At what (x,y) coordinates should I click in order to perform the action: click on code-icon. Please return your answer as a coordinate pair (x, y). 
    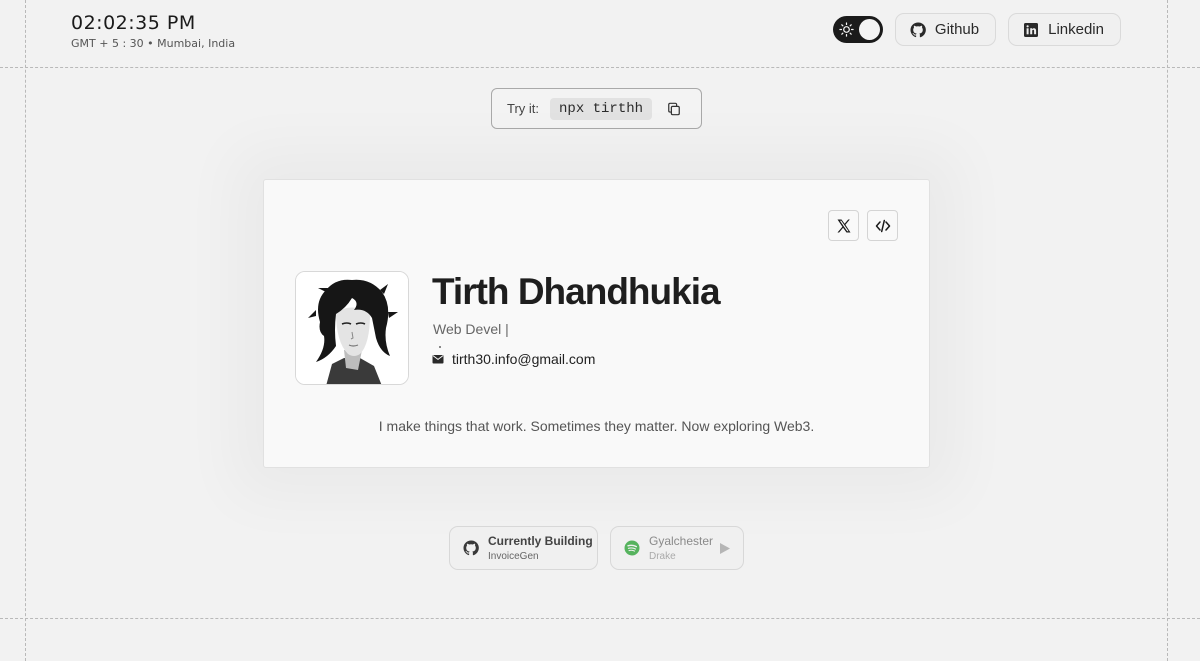
    Looking at the image, I should click on (882, 225).